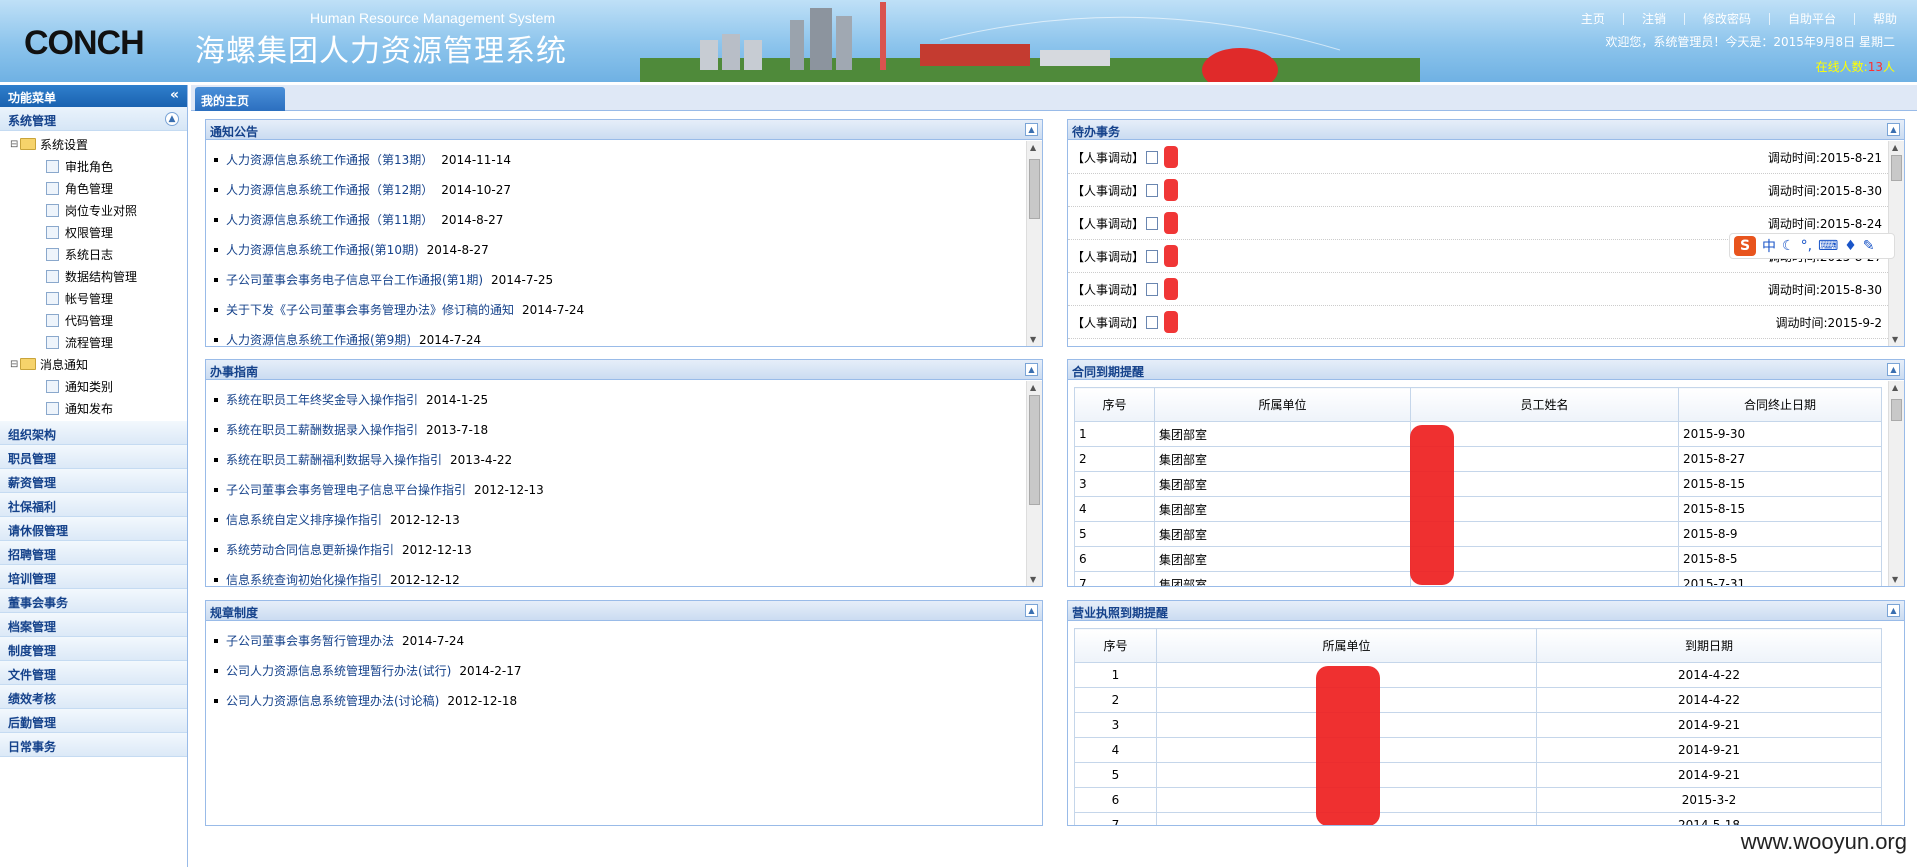 The width and height of the screenshot is (1917, 867). What do you see at coordinates (93, 457) in the screenshot?
I see `sidebar-section: 职员管理` at bounding box center [93, 457].